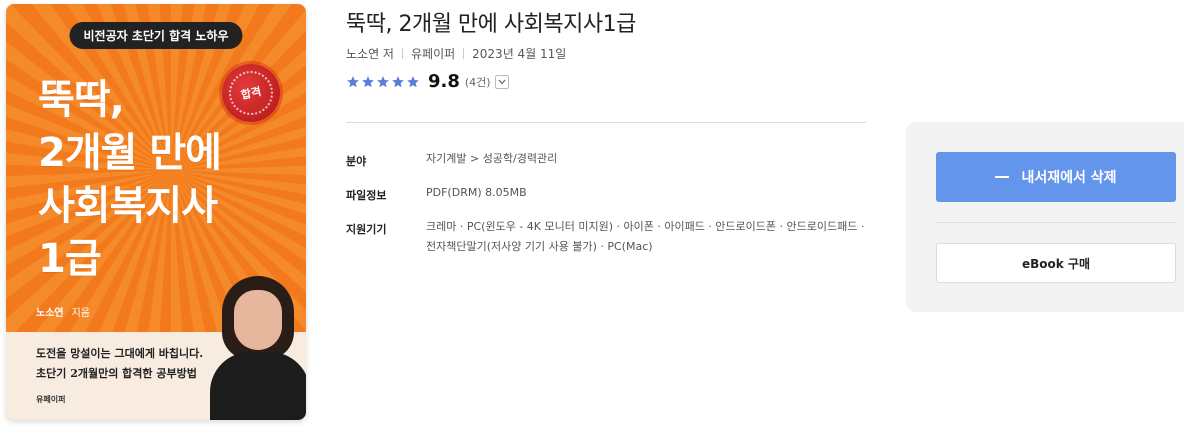 Image resolution: width=1184 pixels, height=427 pixels. What do you see at coordinates (606, 122) in the screenshot?
I see `section-divider` at bounding box center [606, 122].